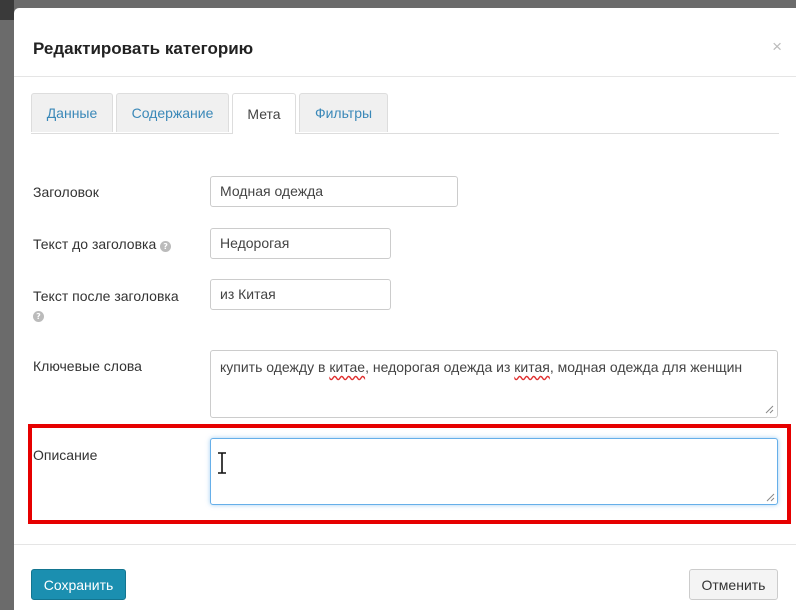 This screenshot has height=610, width=796. What do you see at coordinates (143, 48) in the screenshot?
I see `modal-title: Редактировать категорию` at bounding box center [143, 48].